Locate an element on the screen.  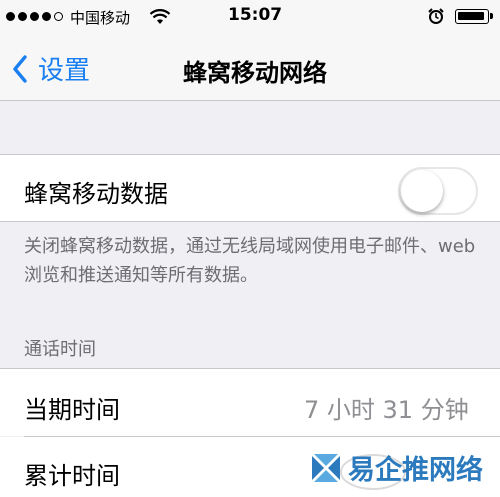
section-header-call-time: 通话时间 is located at coordinates (60, 349).